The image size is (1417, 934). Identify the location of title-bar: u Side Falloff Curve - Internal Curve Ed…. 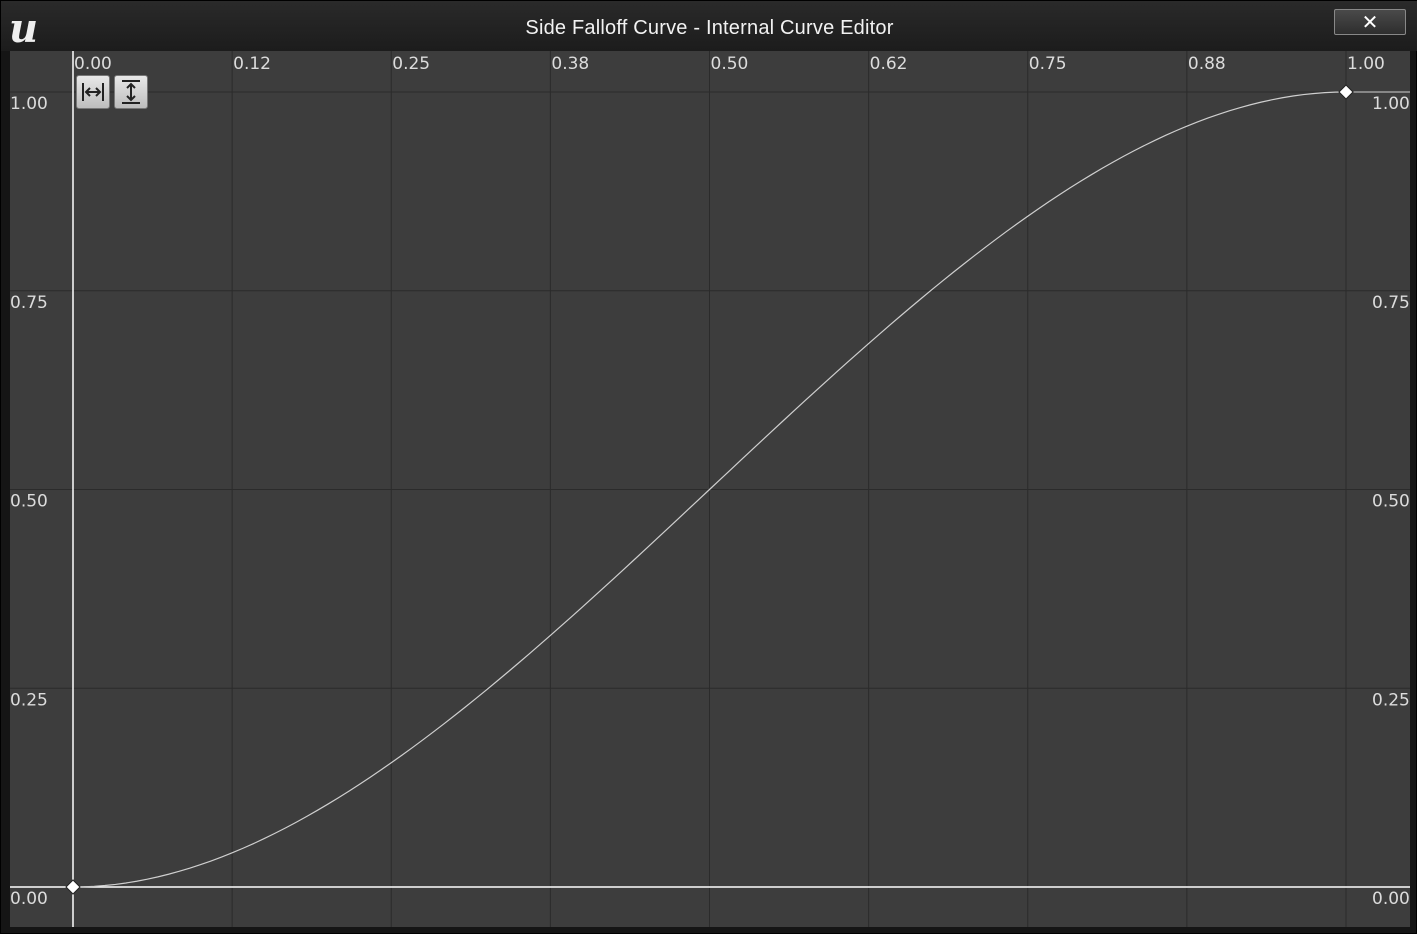
(709, 26).